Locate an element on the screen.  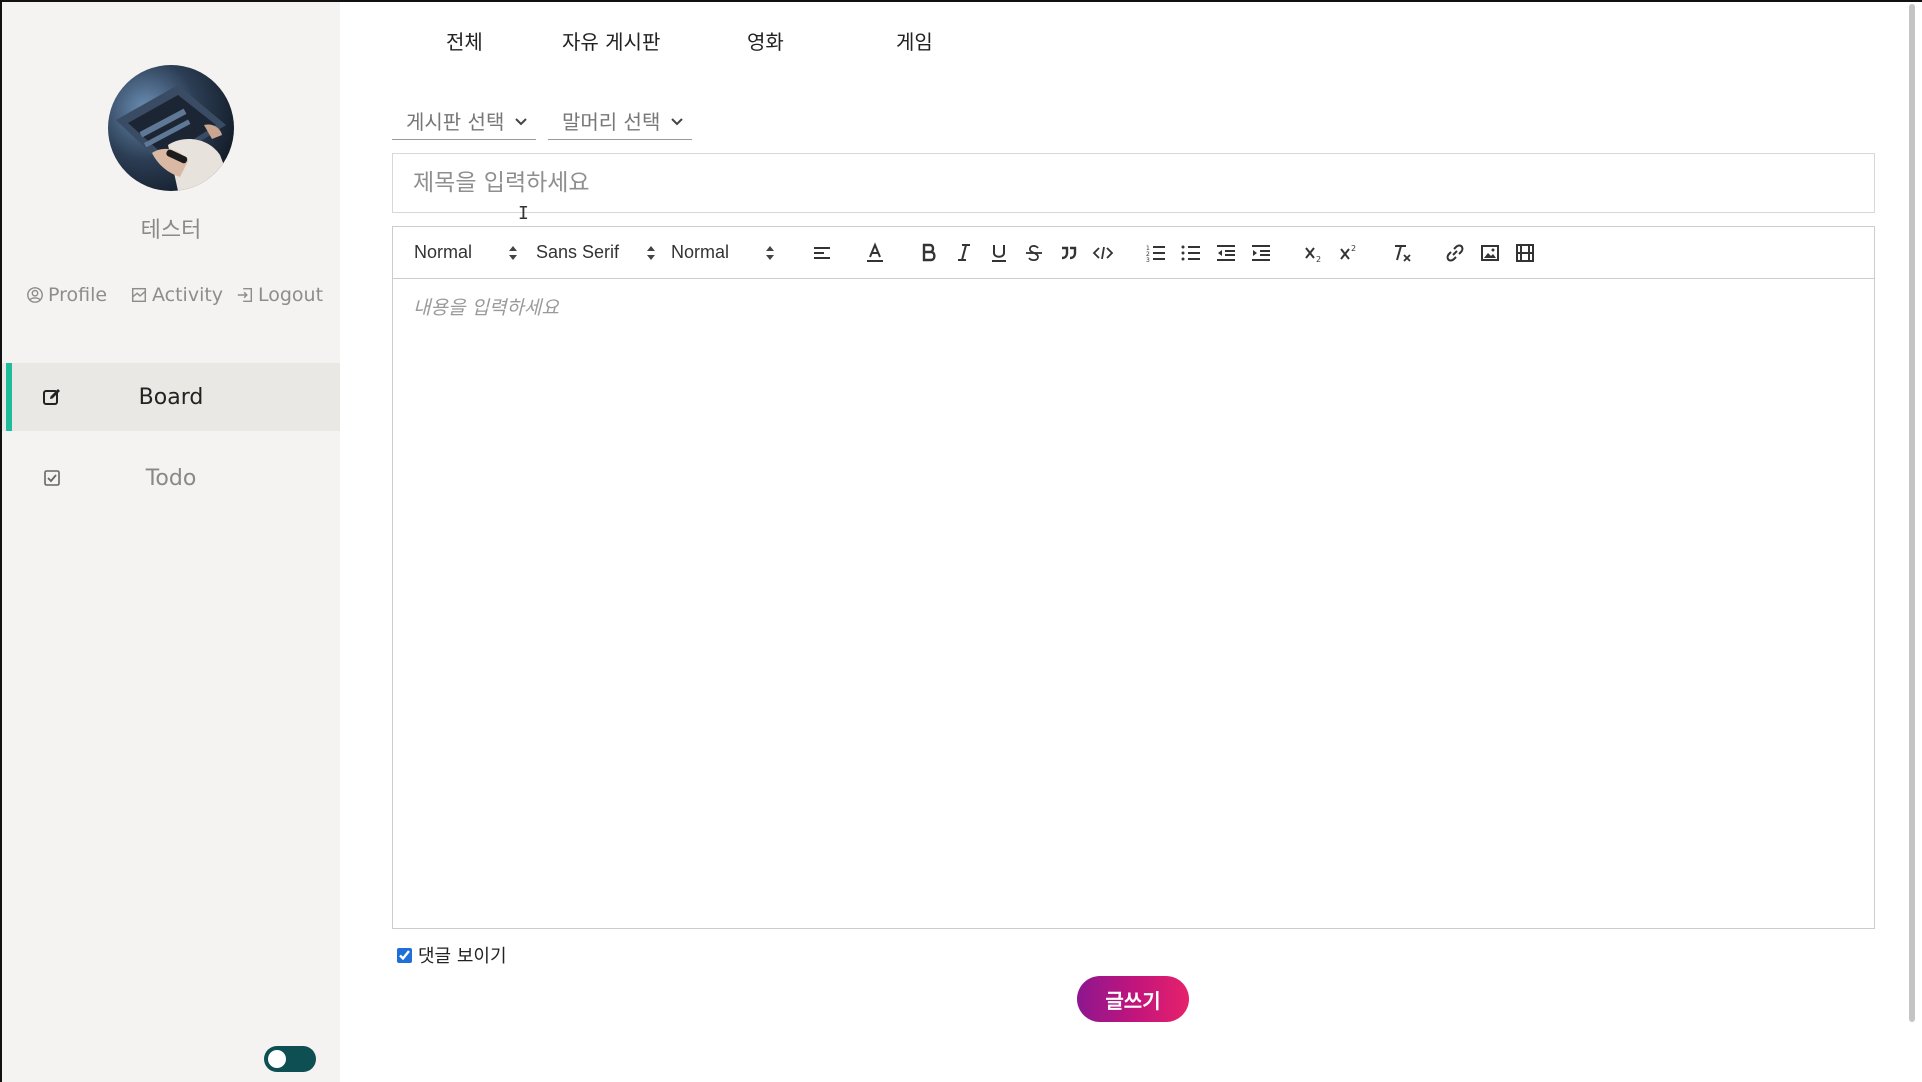
indent-button is located at coordinates (1261, 253).